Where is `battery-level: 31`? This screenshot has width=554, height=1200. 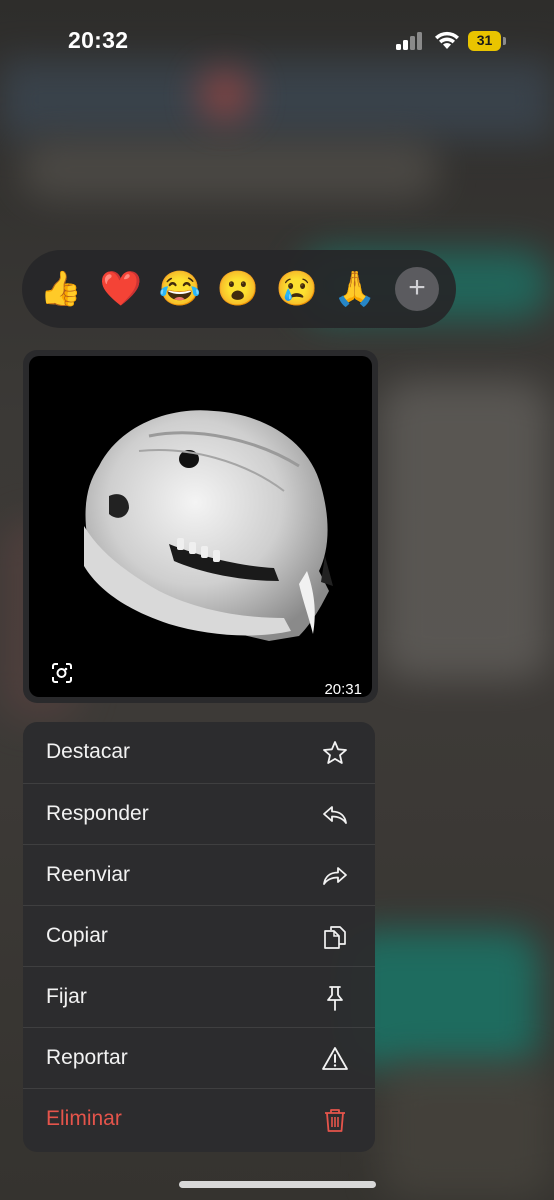 battery-level: 31 is located at coordinates (484, 40).